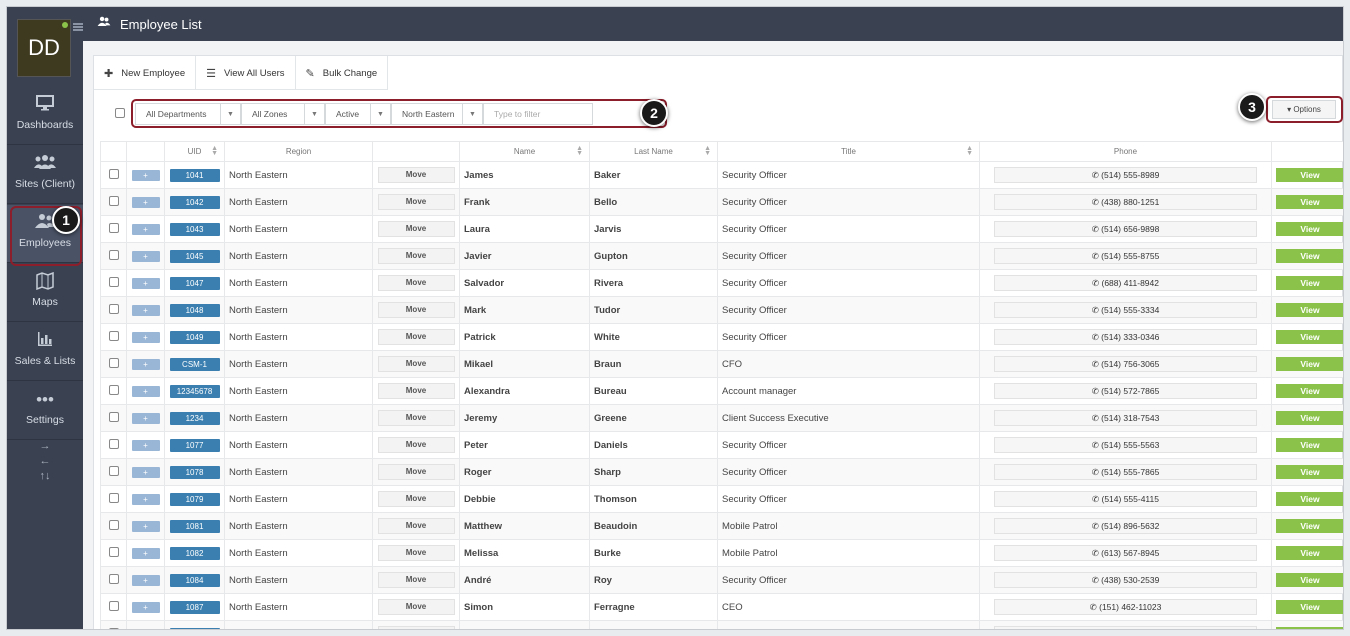 The image size is (1350, 636). Describe the element at coordinates (524, 499) in the screenshot. I see `first-name-cell: Debbie` at that location.